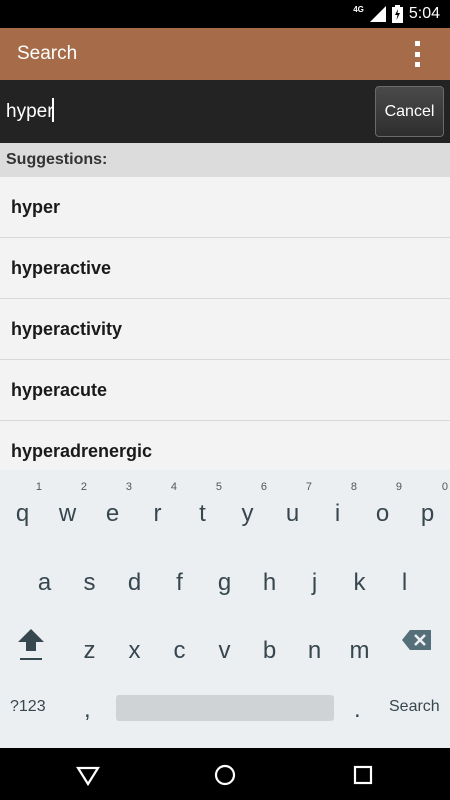 The width and height of the screenshot is (450, 800). I want to click on shift-icon, so click(31, 645).